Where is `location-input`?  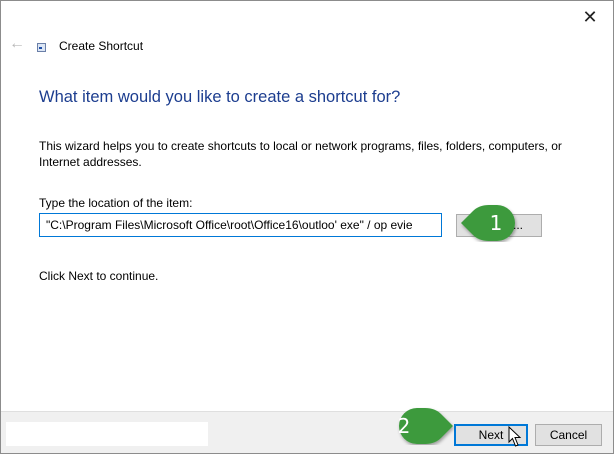
location-input is located at coordinates (240, 225).